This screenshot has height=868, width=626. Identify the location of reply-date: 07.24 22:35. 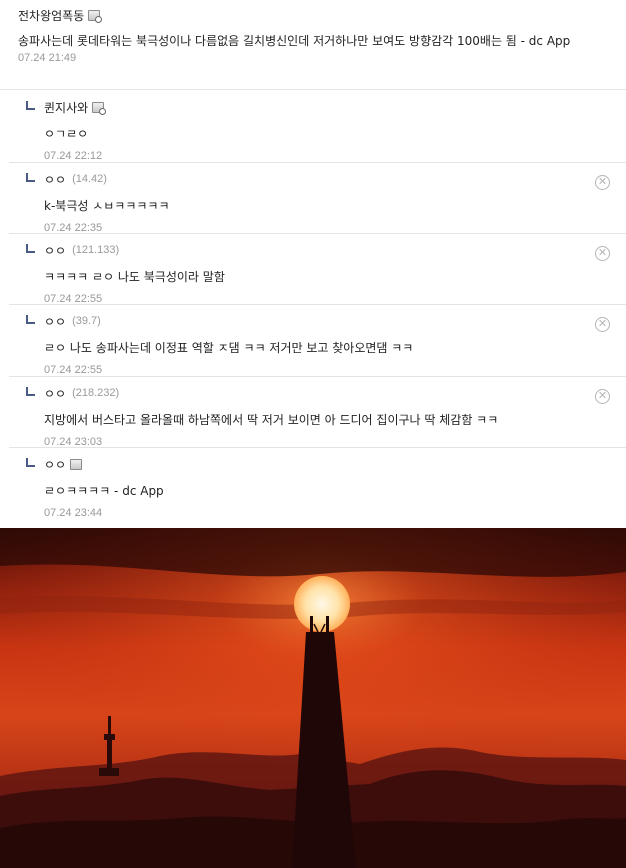
(73, 228).